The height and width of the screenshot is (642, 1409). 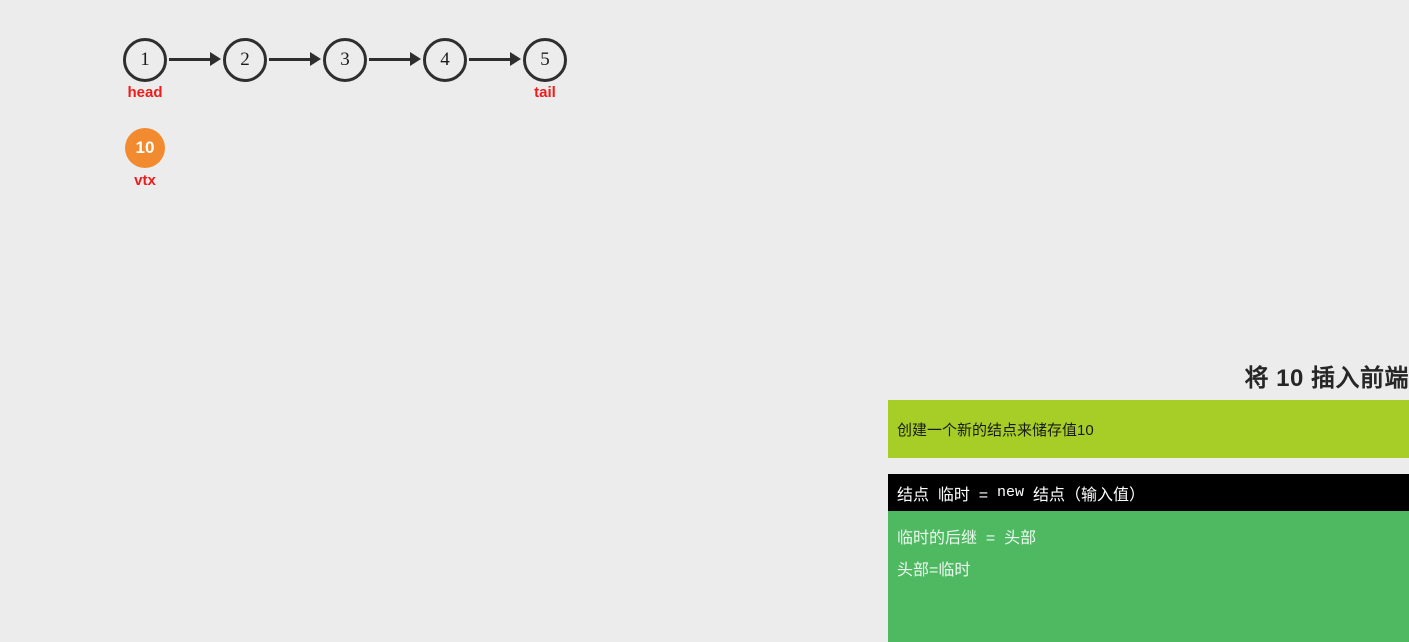 What do you see at coordinates (1148, 536) in the screenshot?
I see `code-line-2: 临时的后继 = 头部` at bounding box center [1148, 536].